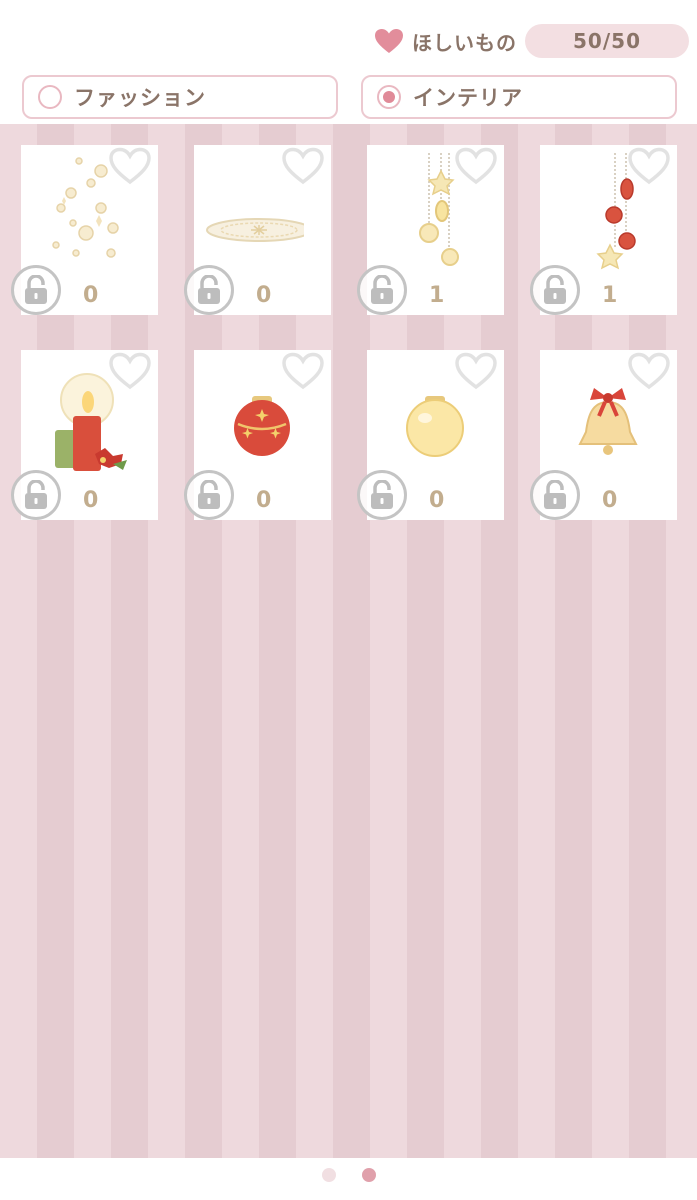  I want to click on wishlist-count: 50/50, so click(607, 41).